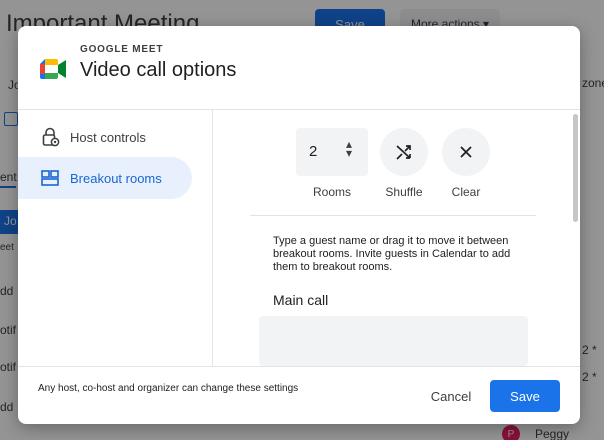 This screenshot has width=604, height=440. Describe the element at coordinates (404, 192) in the screenshot. I see `shuffle-label: Shuffle` at that location.